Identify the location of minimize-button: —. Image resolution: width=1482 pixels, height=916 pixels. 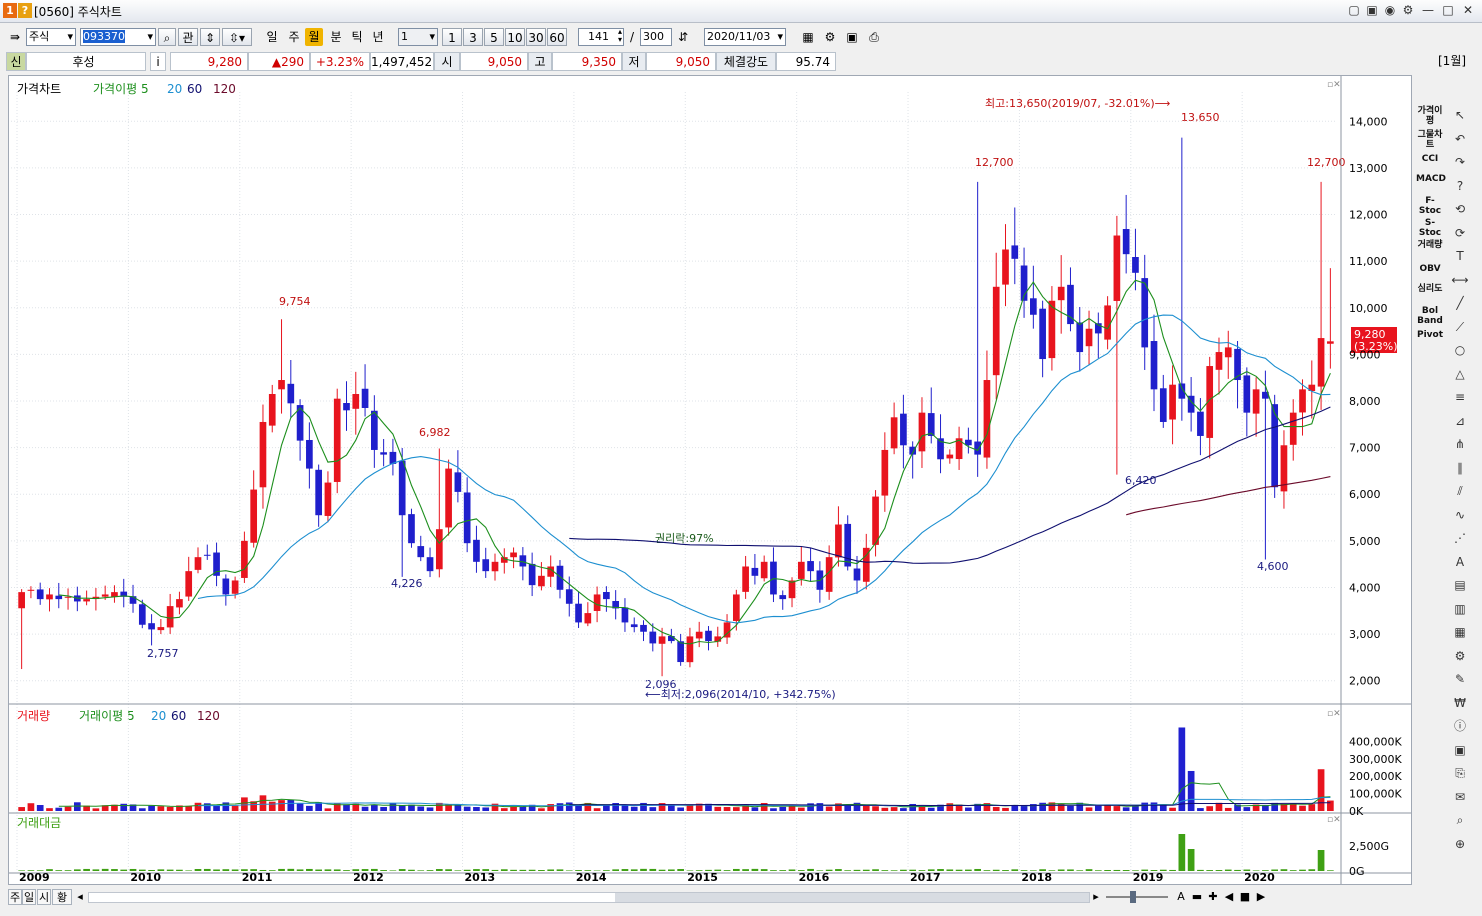
(1428, 10).